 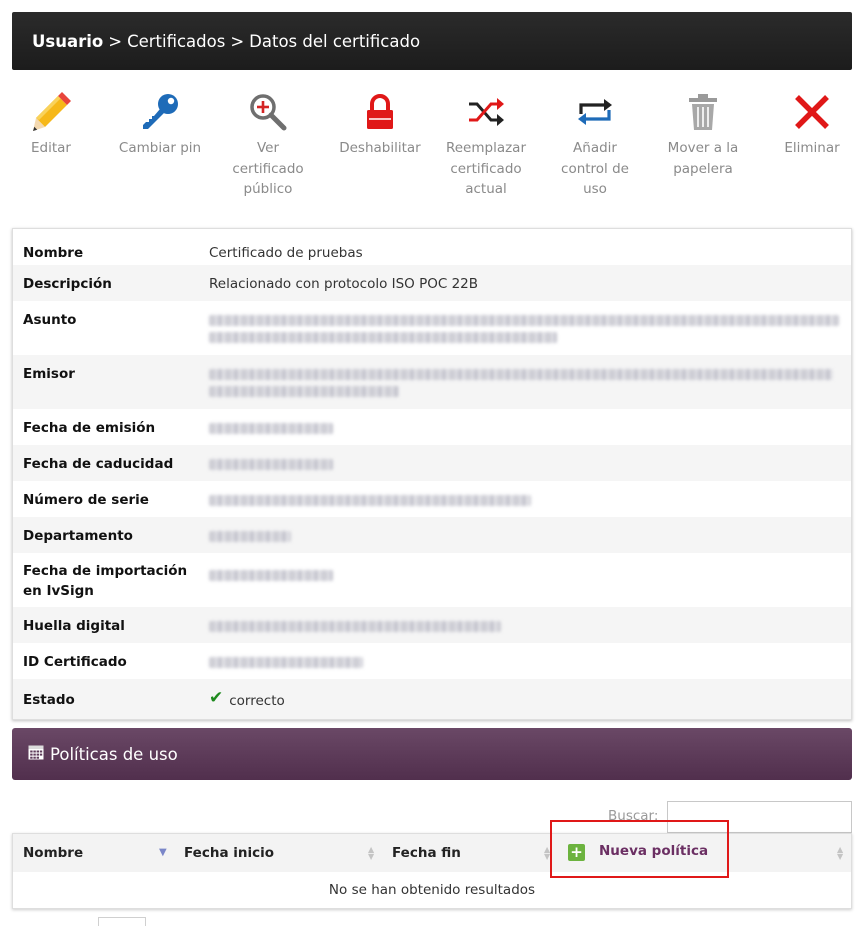 What do you see at coordinates (432, 754) in the screenshot?
I see `policies-header: Políticas de uso` at bounding box center [432, 754].